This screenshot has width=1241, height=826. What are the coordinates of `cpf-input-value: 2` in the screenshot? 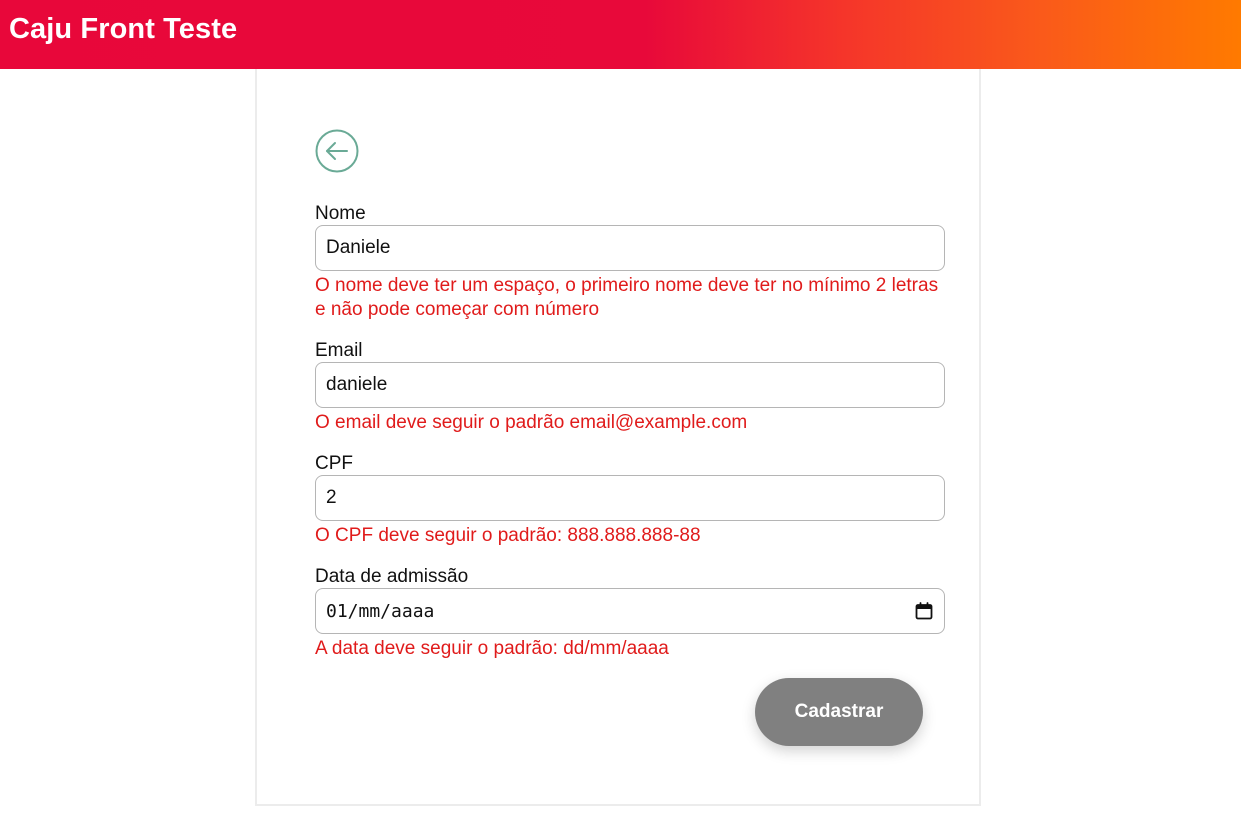 It's located at (331, 497).